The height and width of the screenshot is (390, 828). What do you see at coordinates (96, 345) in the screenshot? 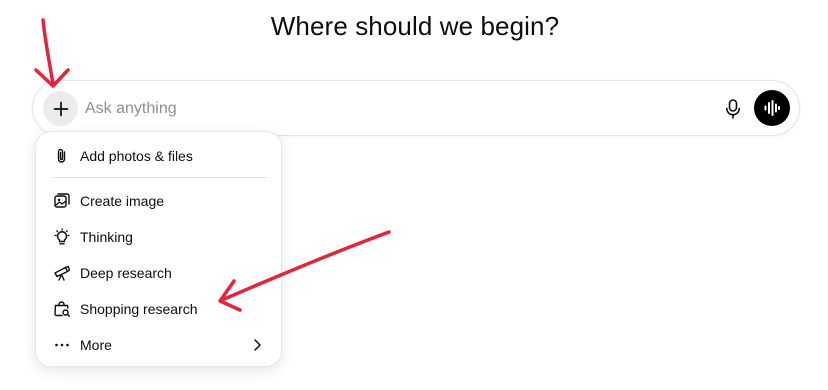
I see `menu-item-label: More` at bounding box center [96, 345].